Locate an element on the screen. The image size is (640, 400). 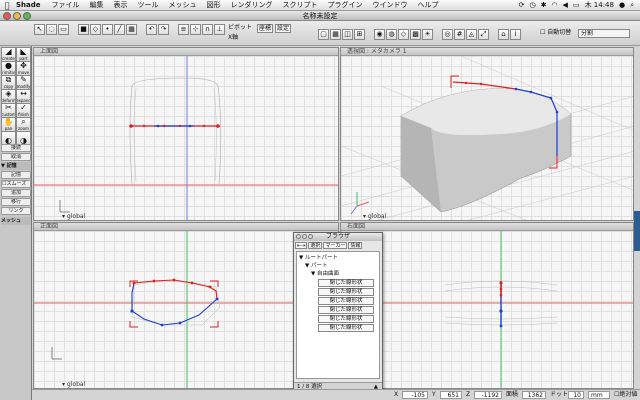
volume-icon: ◀ is located at coordinates (565, 5).